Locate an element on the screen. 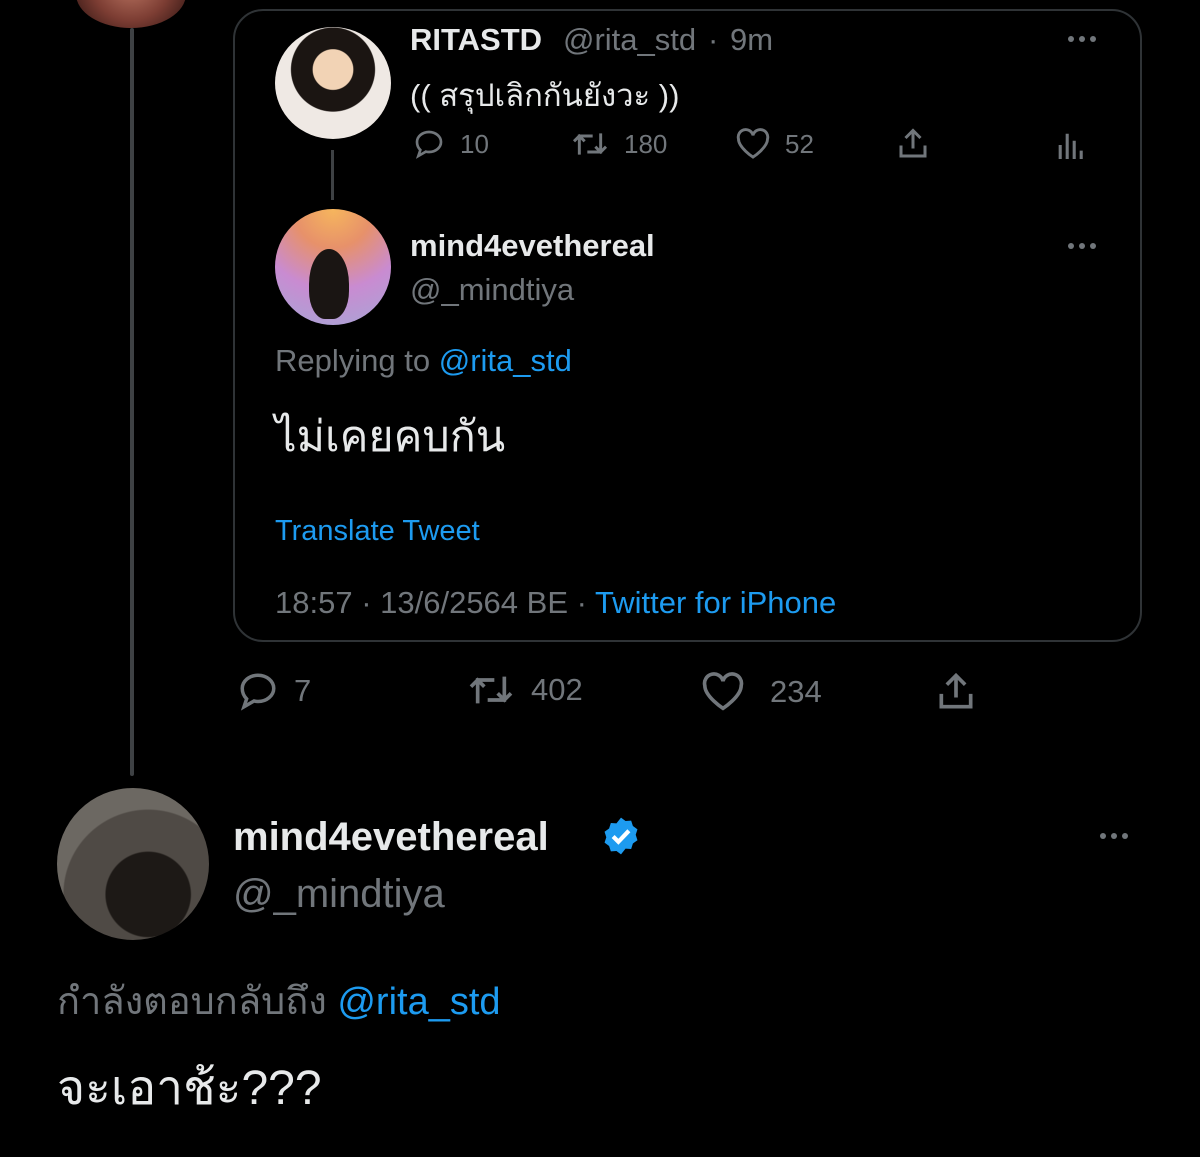 The width and height of the screenshot is (1200, 1157). rita-avatar is located at coordinates (333, 83).